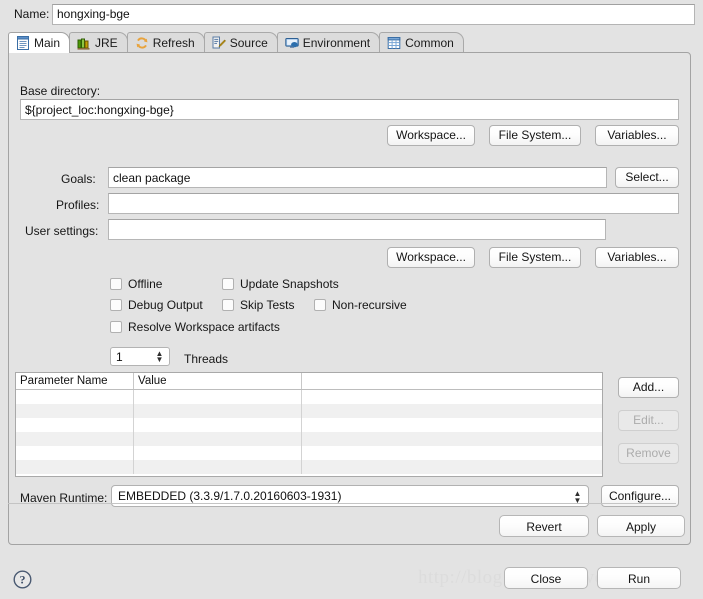 The height and width of the screenshot is (599, 703). What do you see at coordinates (47, 43) in the screenshot?
I see `tab-label: Main` at bounding box center [47, 43].